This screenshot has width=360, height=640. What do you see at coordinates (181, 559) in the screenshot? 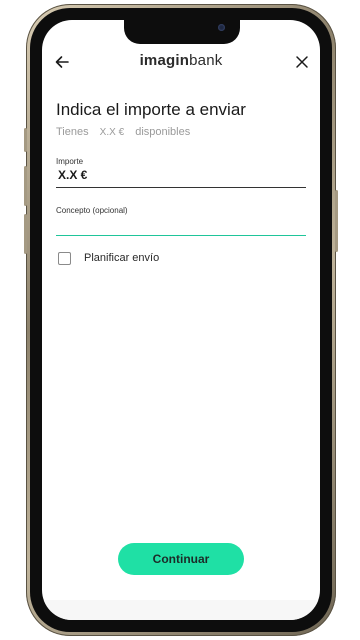
I see `continue-button: Continuar` at bounding box center [181, 559].